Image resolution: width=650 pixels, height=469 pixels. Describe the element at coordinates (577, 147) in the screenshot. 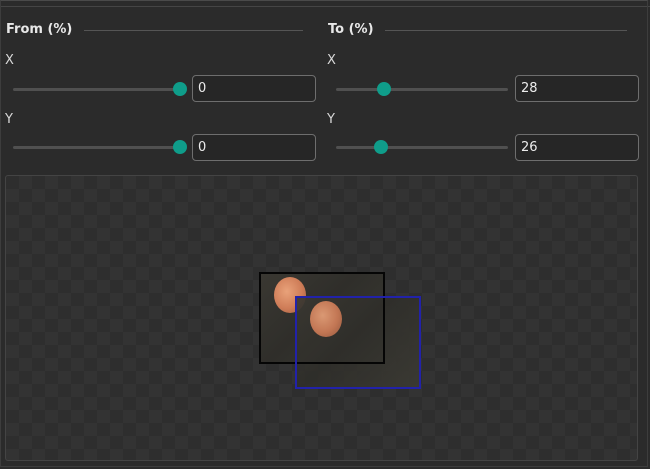

I see `to-y-input` at that location.